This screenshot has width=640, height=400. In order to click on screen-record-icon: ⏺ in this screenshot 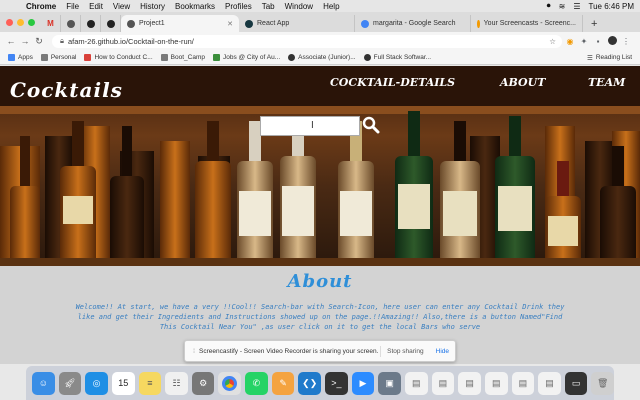, I will do `click(549, 6)`.